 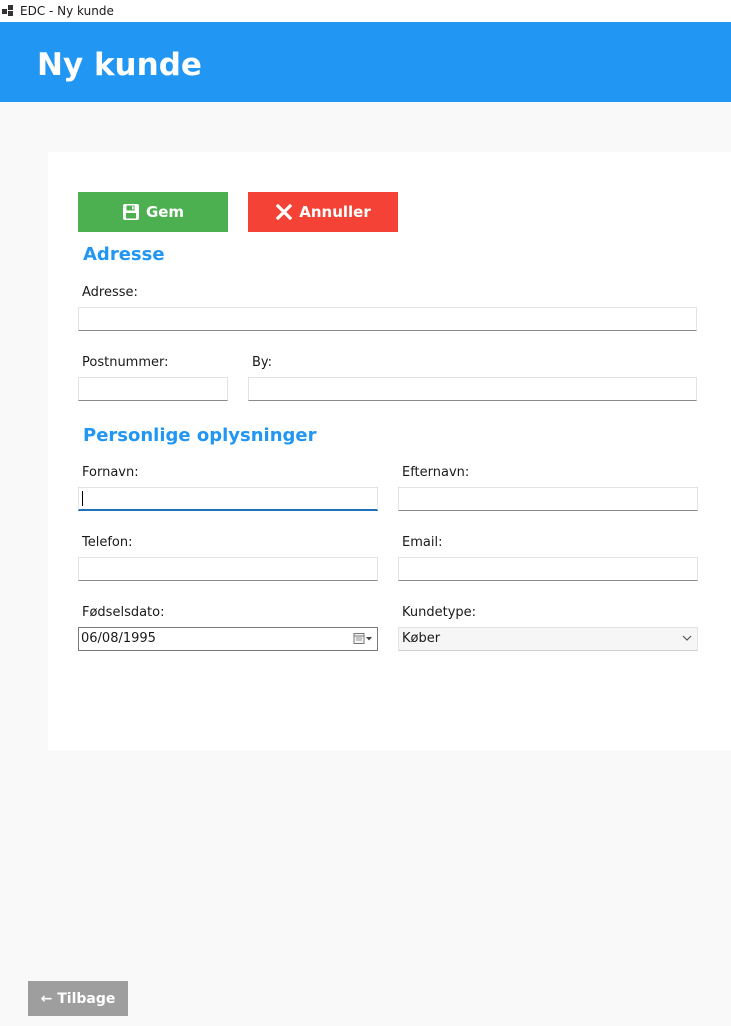 I want to click on address-input, so click(x=387, y=319).